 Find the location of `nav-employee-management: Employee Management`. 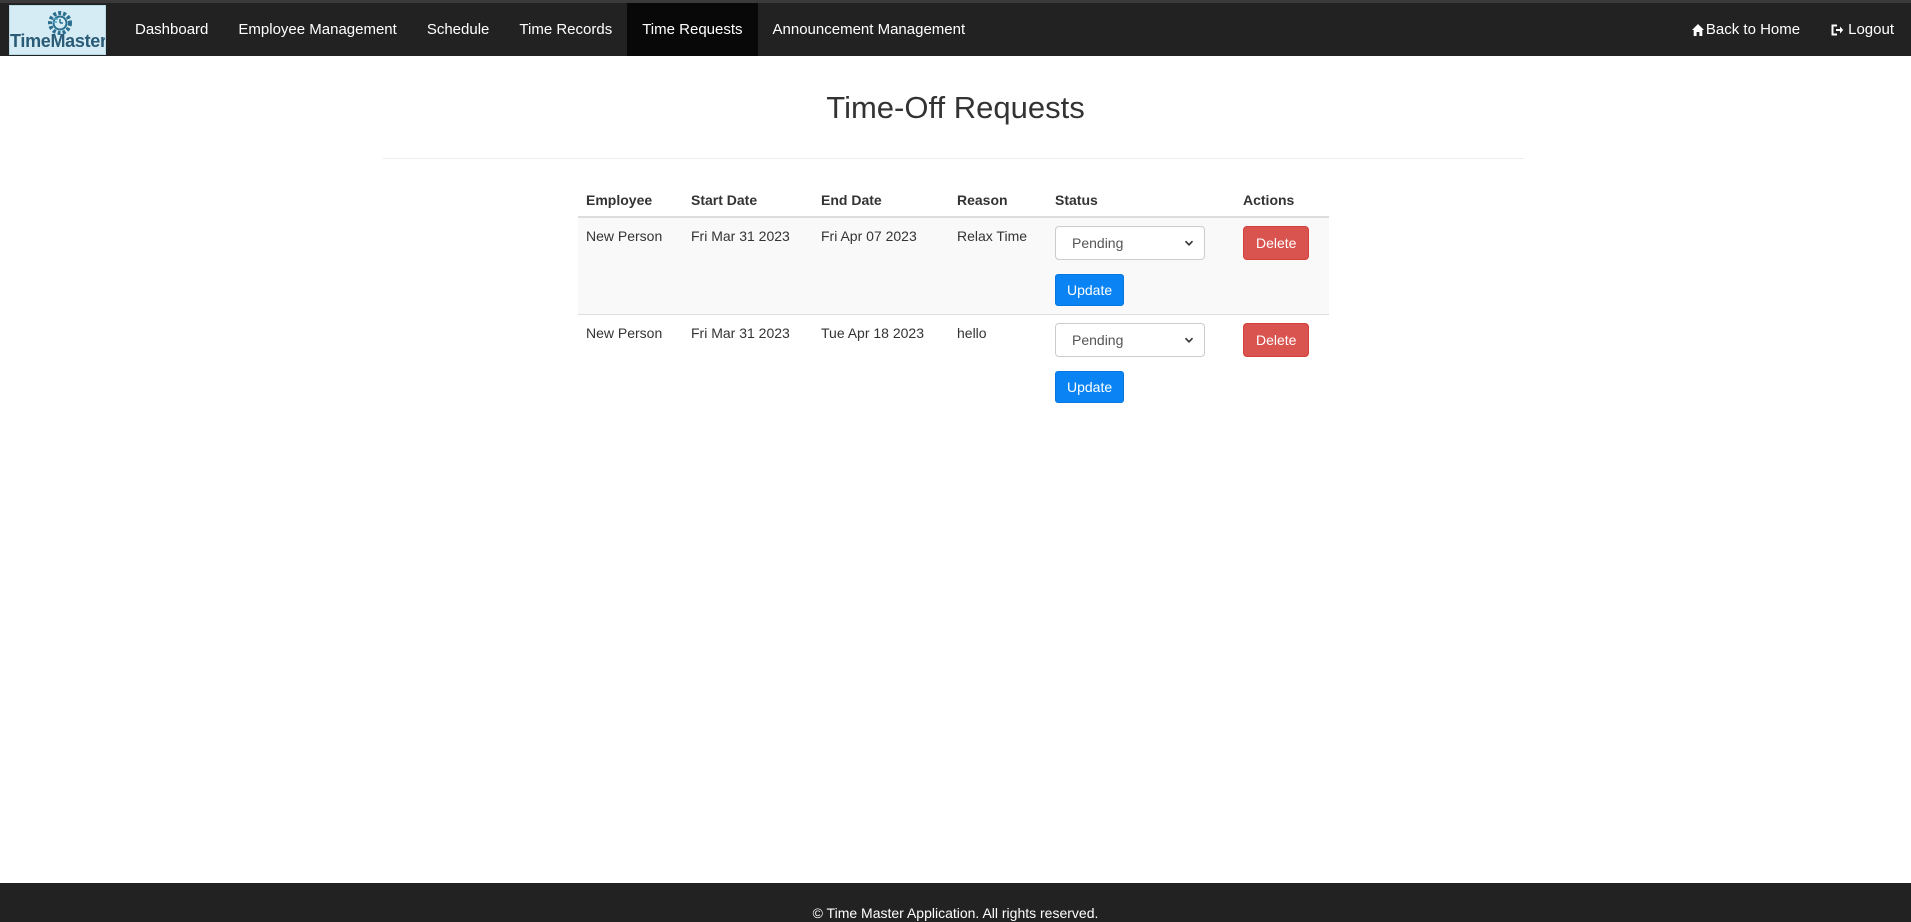

nav-employee-management: Employee Management is located at coordinates (317, 29).